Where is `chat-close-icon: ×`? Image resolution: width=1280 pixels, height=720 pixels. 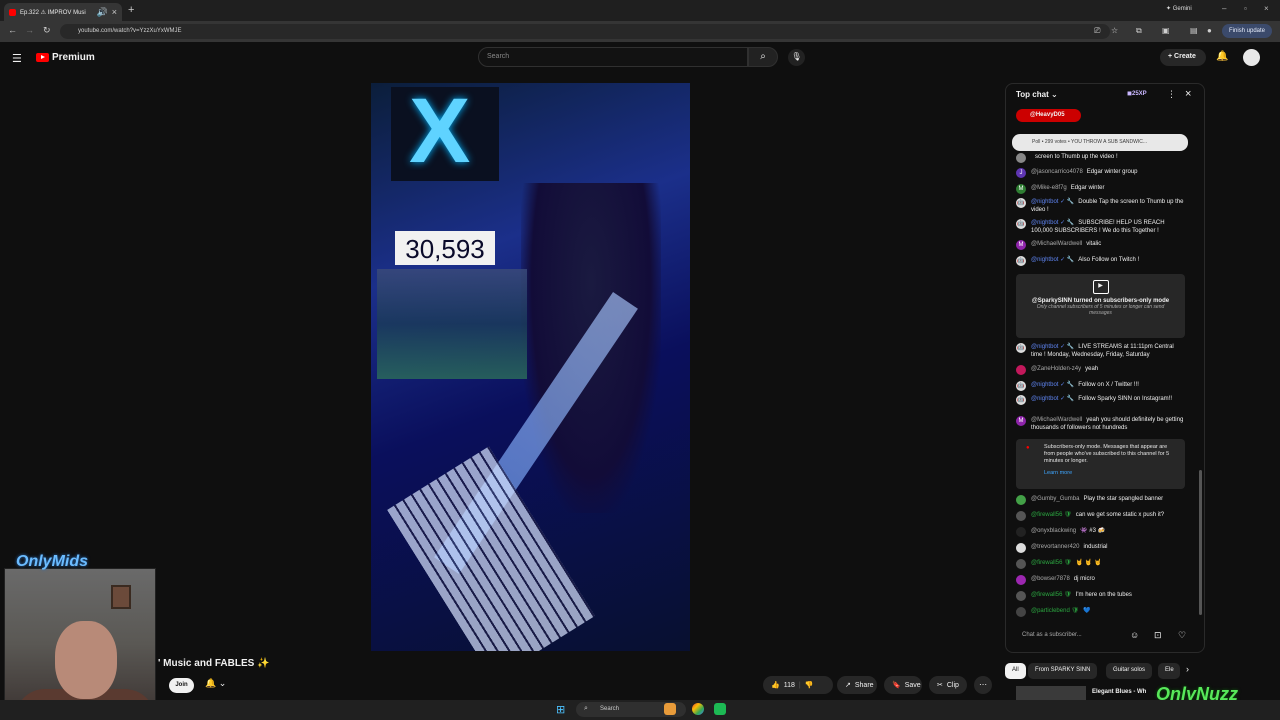
chat-close-icon: × is located at coordinates (1188, 94).